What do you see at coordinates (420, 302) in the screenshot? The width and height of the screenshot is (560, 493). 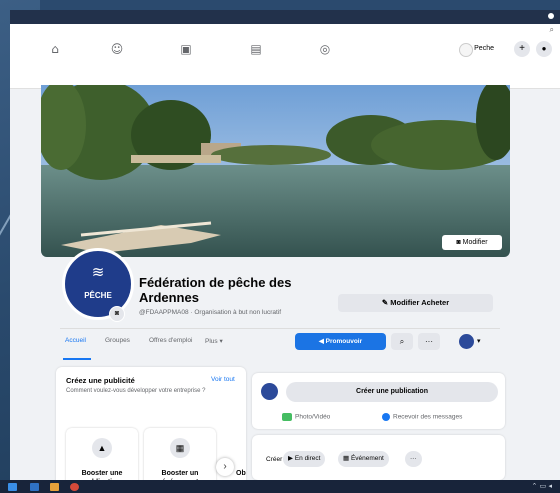 I see `edit-buy-label: Modifier Acheter` at bounding box center [420, 302].